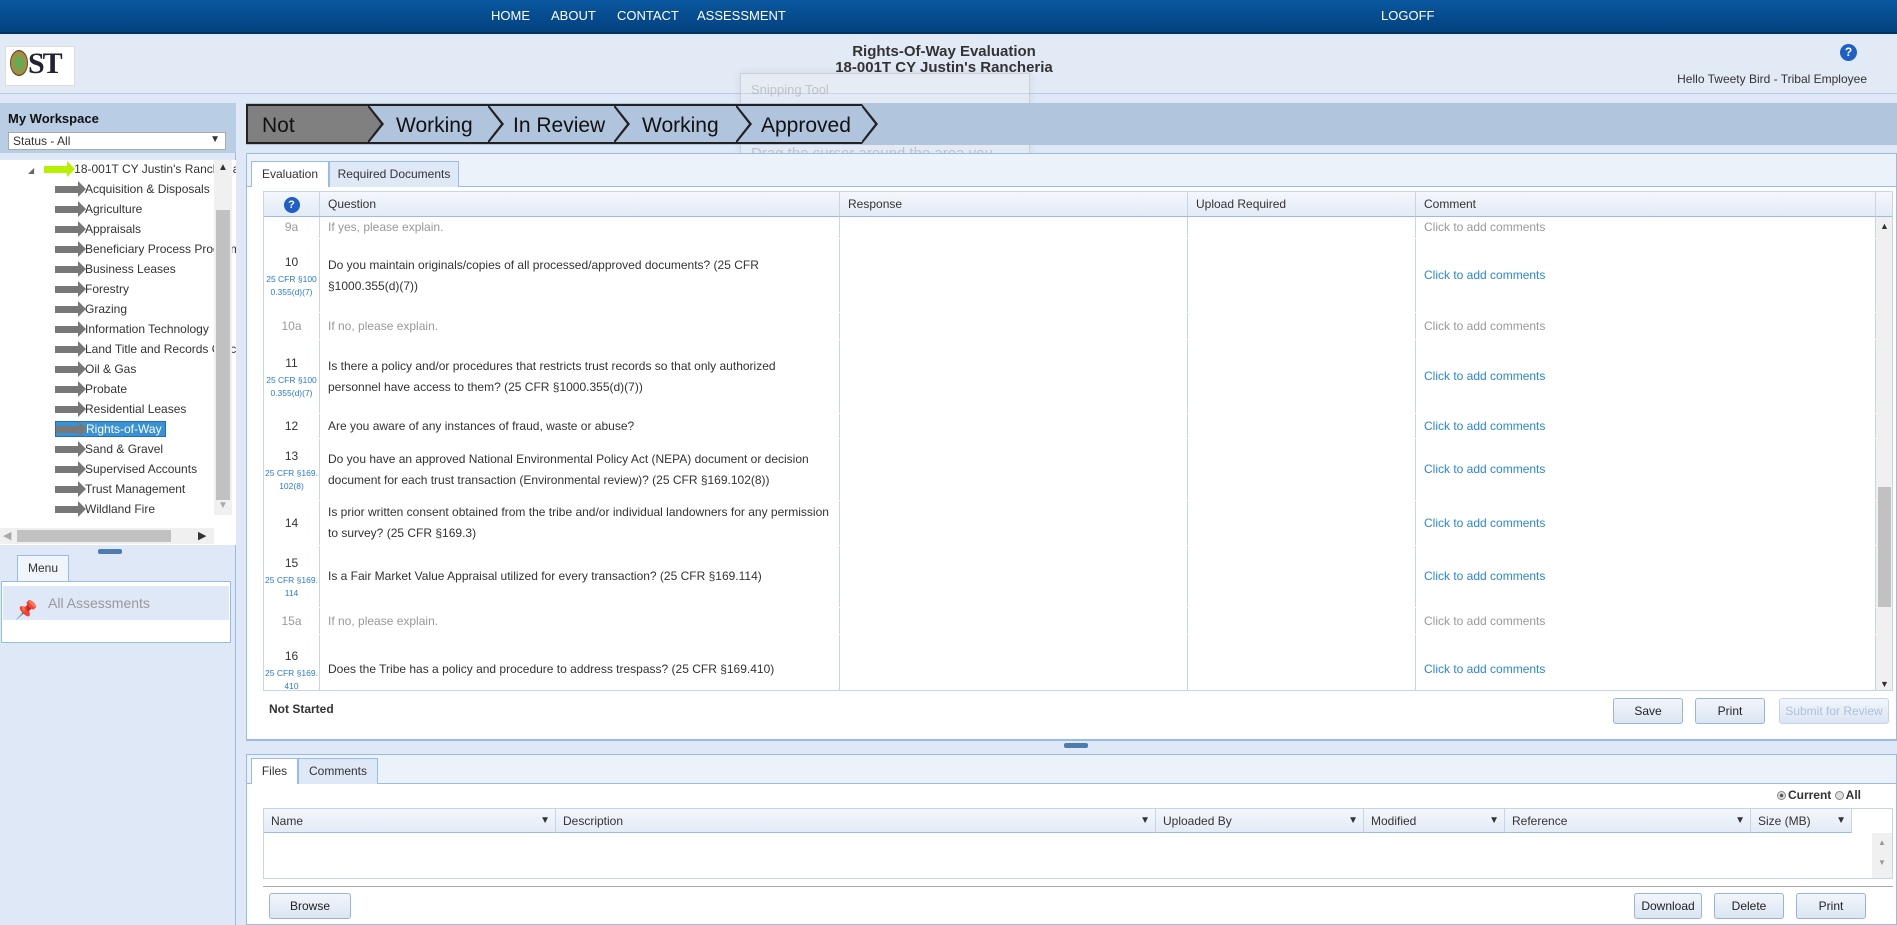  I want to click on print-button: Print, so click(1730, 711).